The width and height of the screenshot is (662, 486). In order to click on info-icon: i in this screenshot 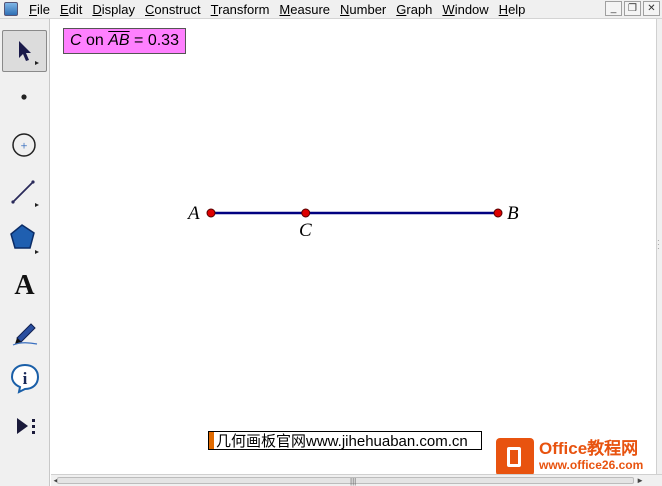, I will do `click(24, 378)`.